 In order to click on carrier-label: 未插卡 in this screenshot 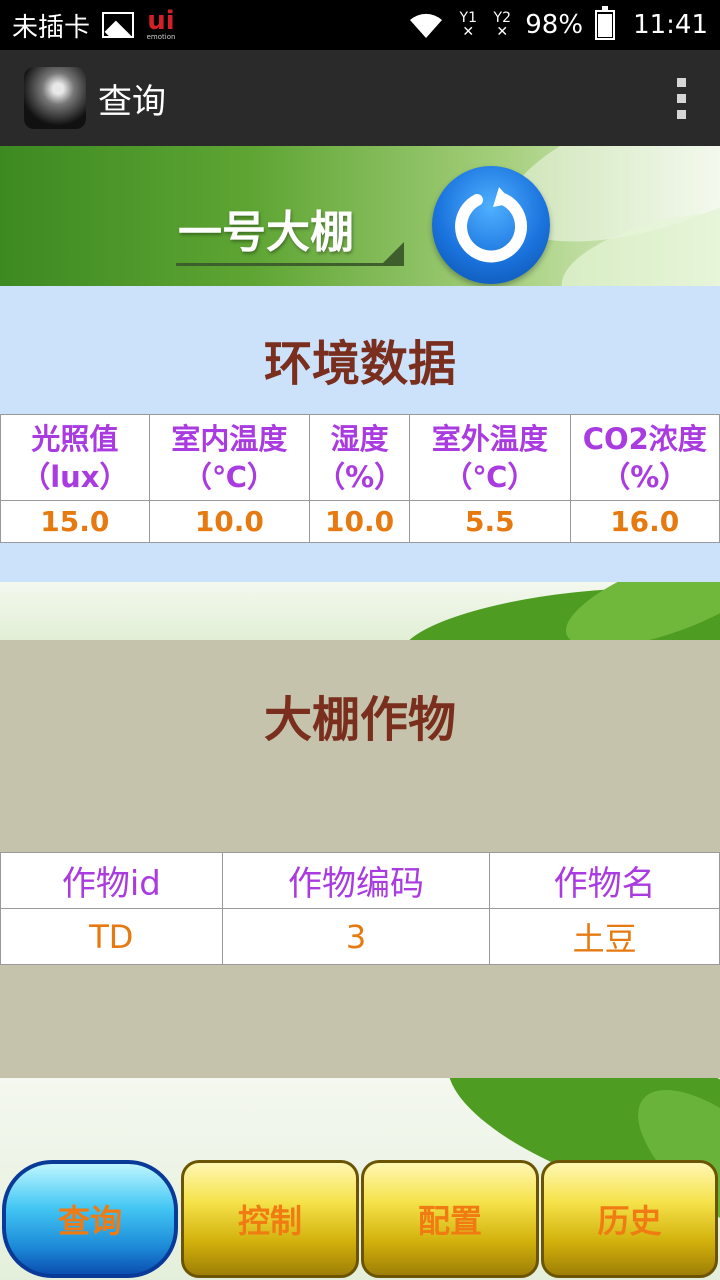, I will do `click(51, 27)`.